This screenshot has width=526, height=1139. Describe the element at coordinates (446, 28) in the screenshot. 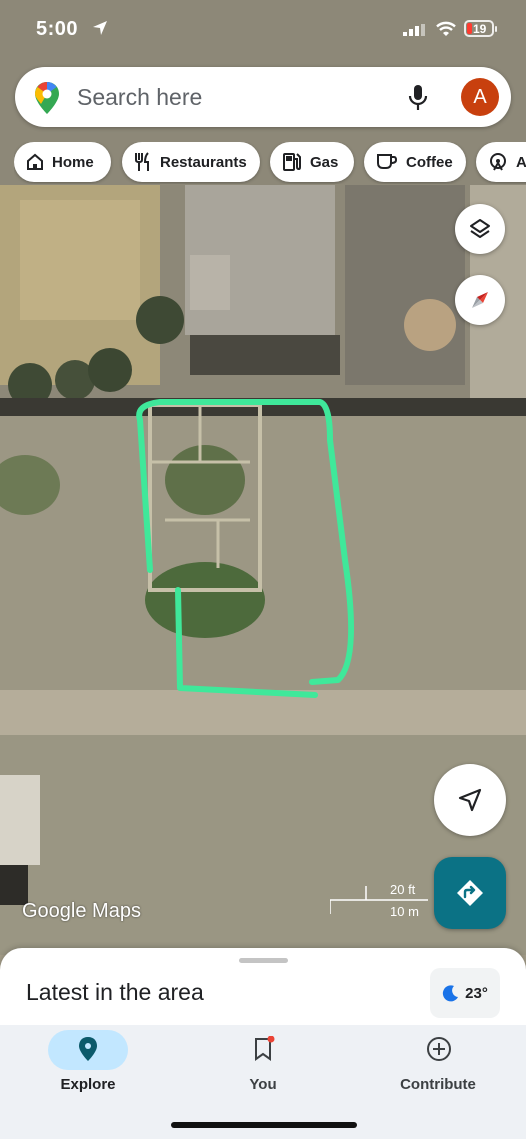

I see `wifi-icon` at that location.